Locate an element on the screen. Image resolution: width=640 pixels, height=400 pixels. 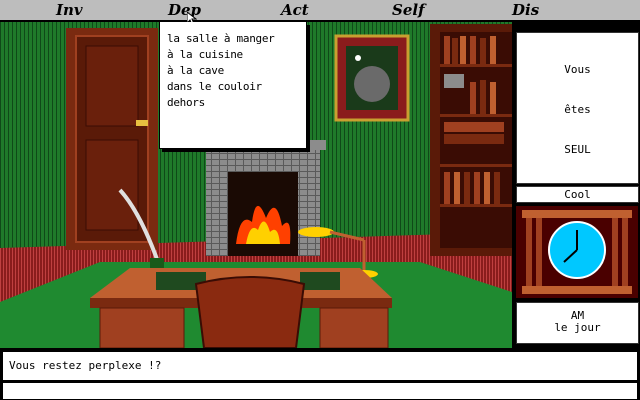
clock-frame is located at coordinates (577, 252).